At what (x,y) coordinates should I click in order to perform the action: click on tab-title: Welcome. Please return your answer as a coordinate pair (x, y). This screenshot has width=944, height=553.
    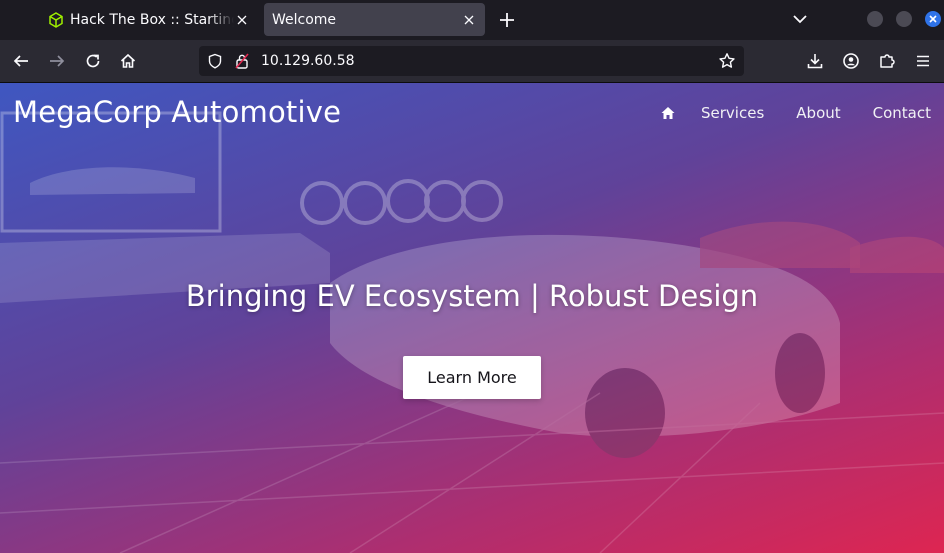
    Looking at the image, I should click on (304, 19).